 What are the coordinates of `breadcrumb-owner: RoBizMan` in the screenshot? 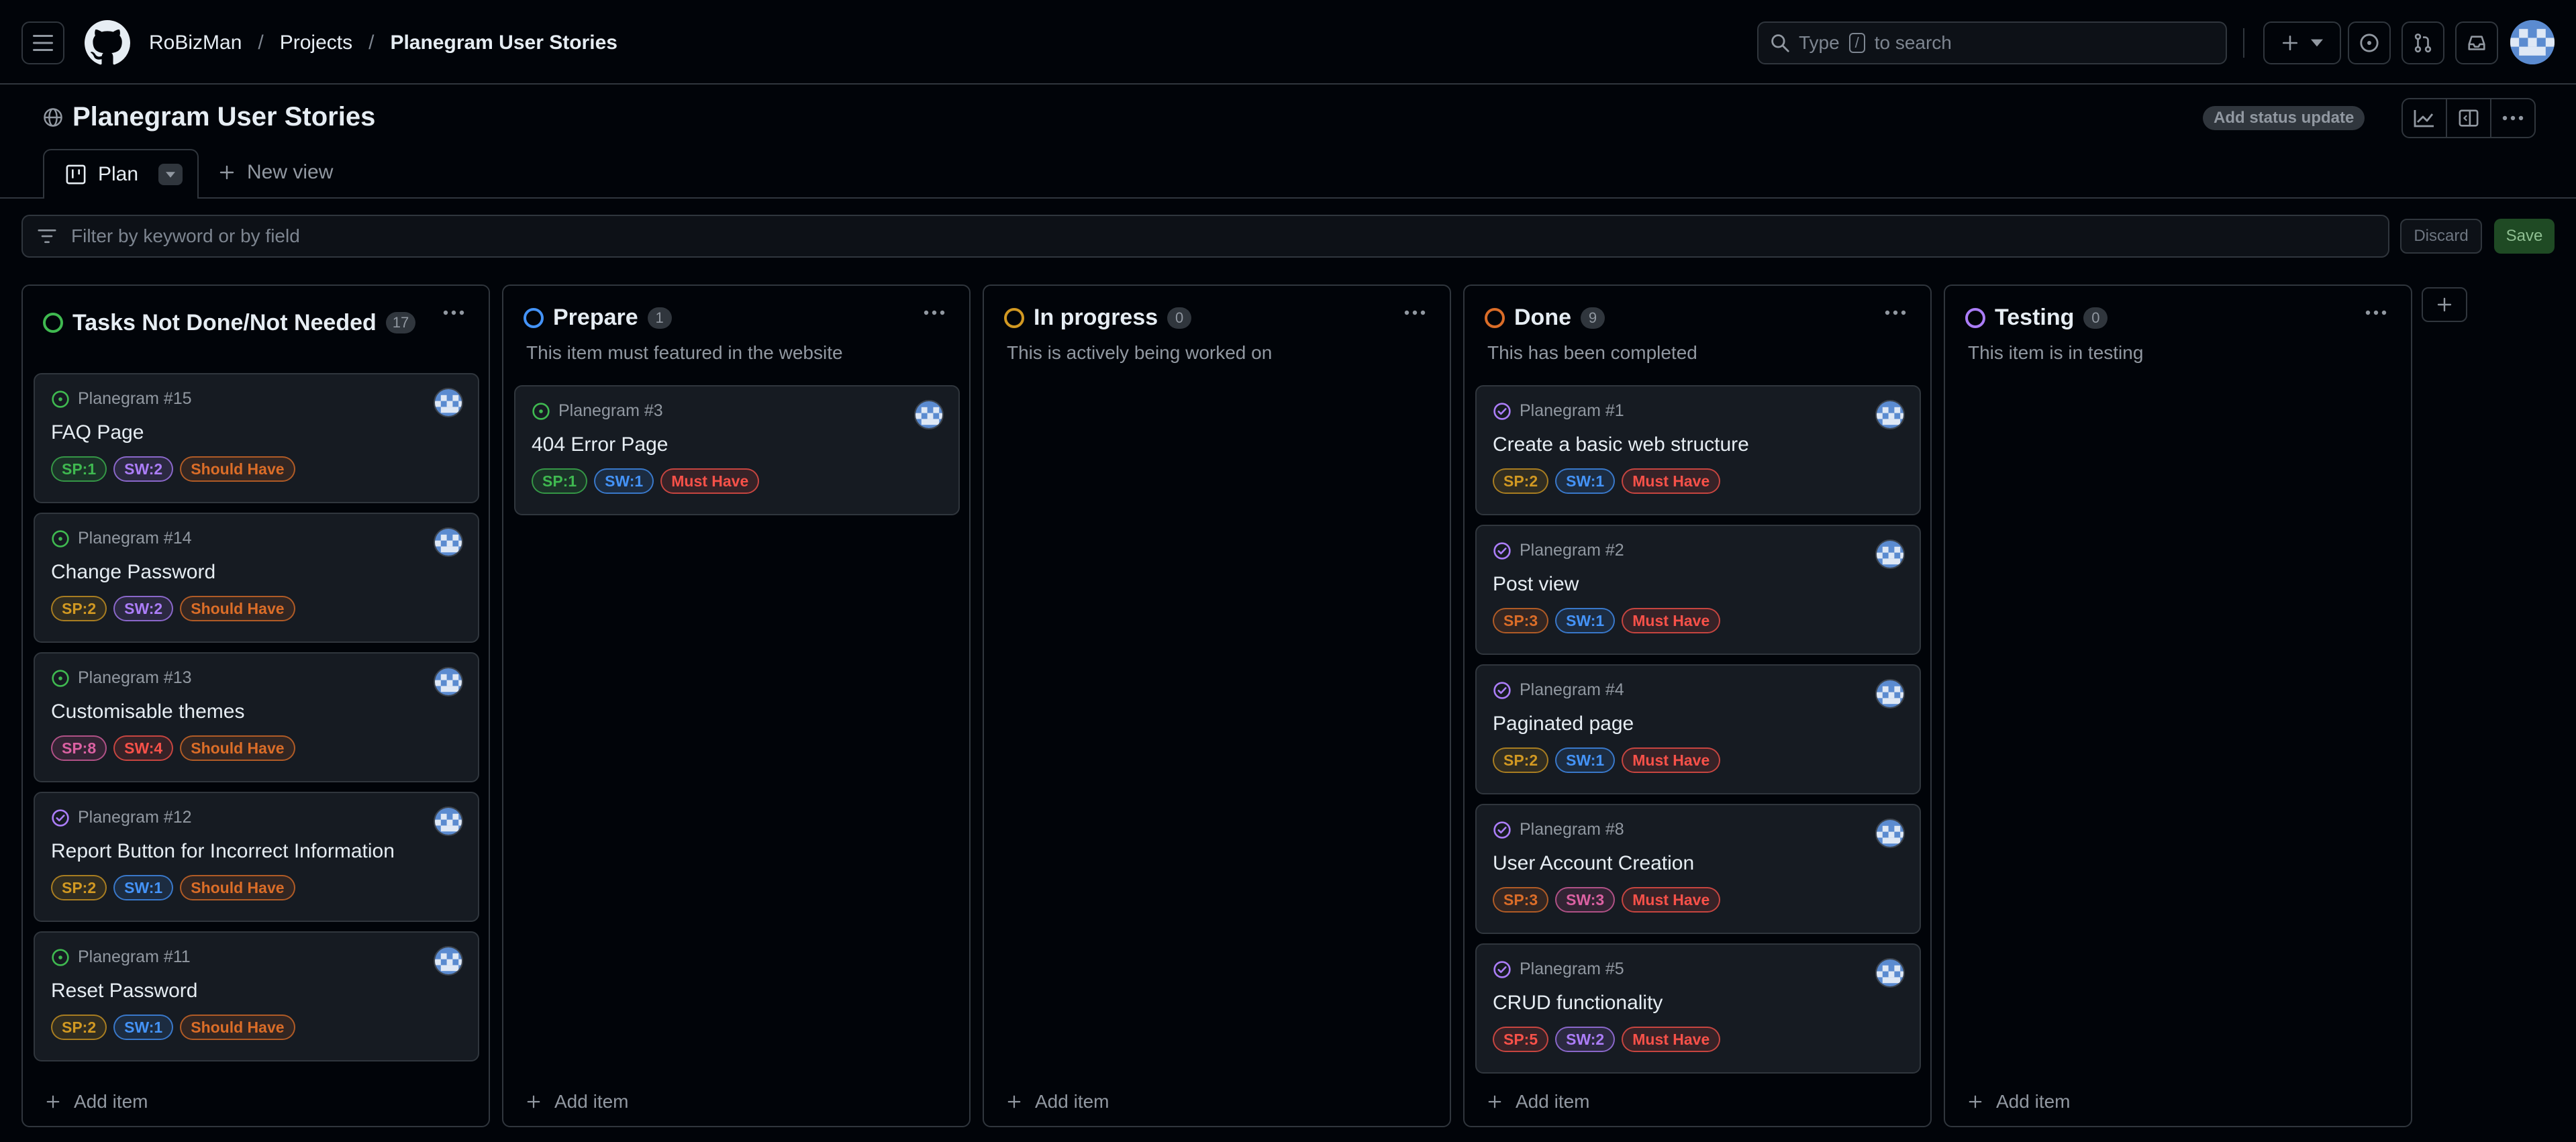 It's located at (195, 43).